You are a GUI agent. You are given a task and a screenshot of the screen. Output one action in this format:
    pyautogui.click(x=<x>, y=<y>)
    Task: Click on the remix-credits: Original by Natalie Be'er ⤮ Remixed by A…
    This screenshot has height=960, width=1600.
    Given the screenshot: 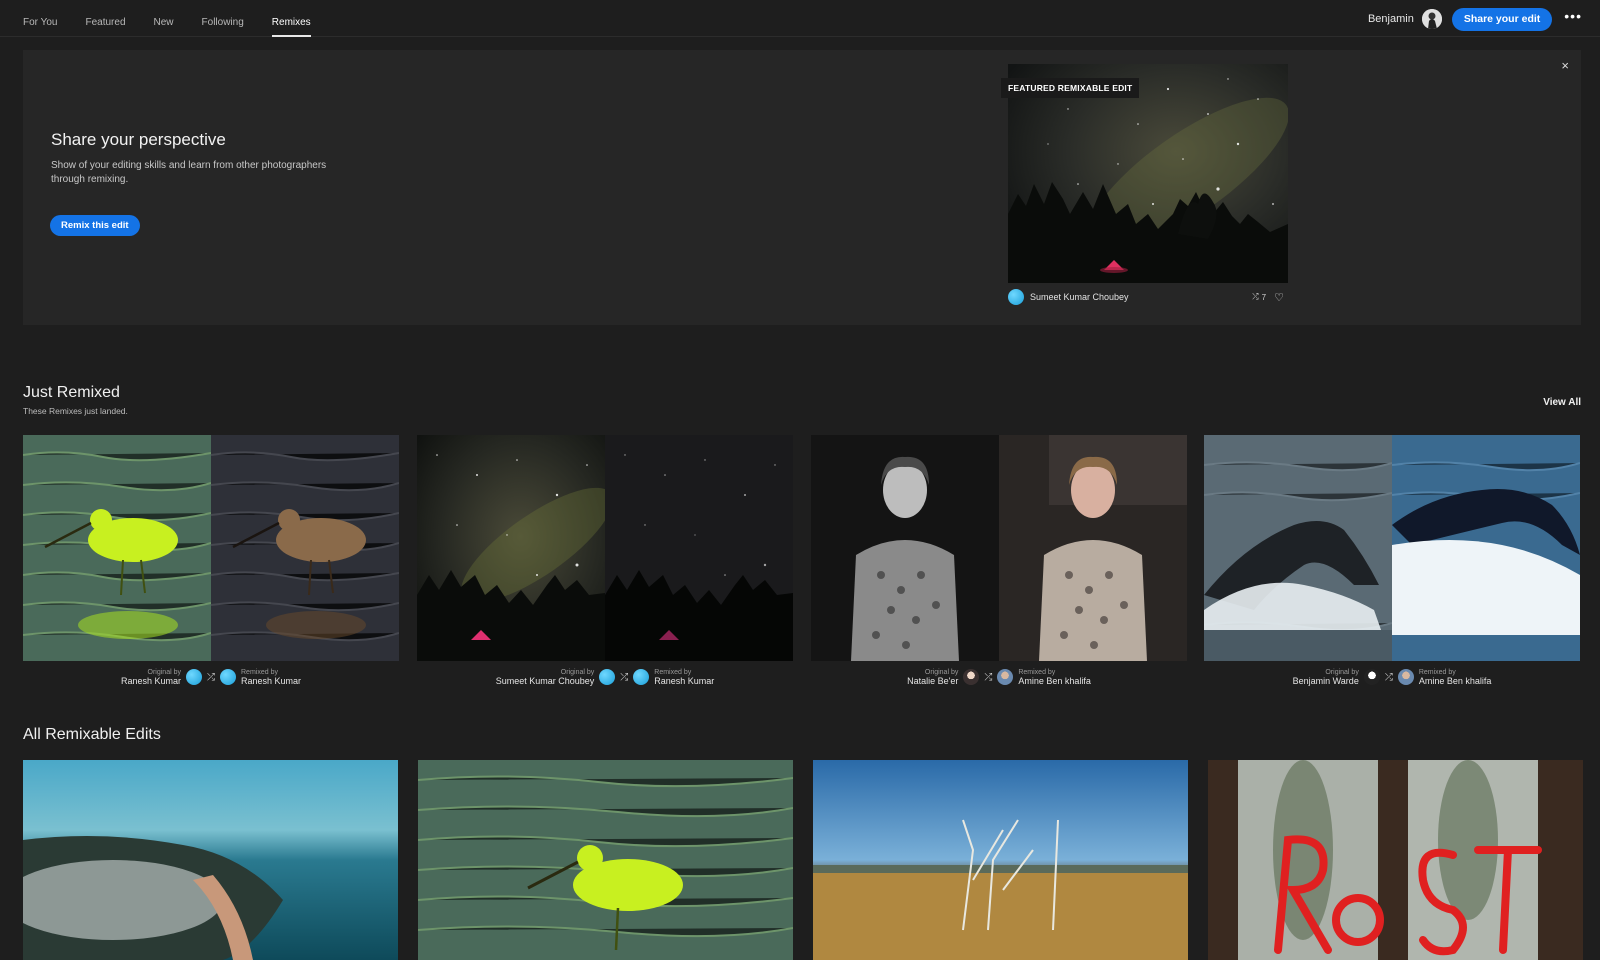 What is the action you would take?
    pyautogui.click(x=999, y=677)
    